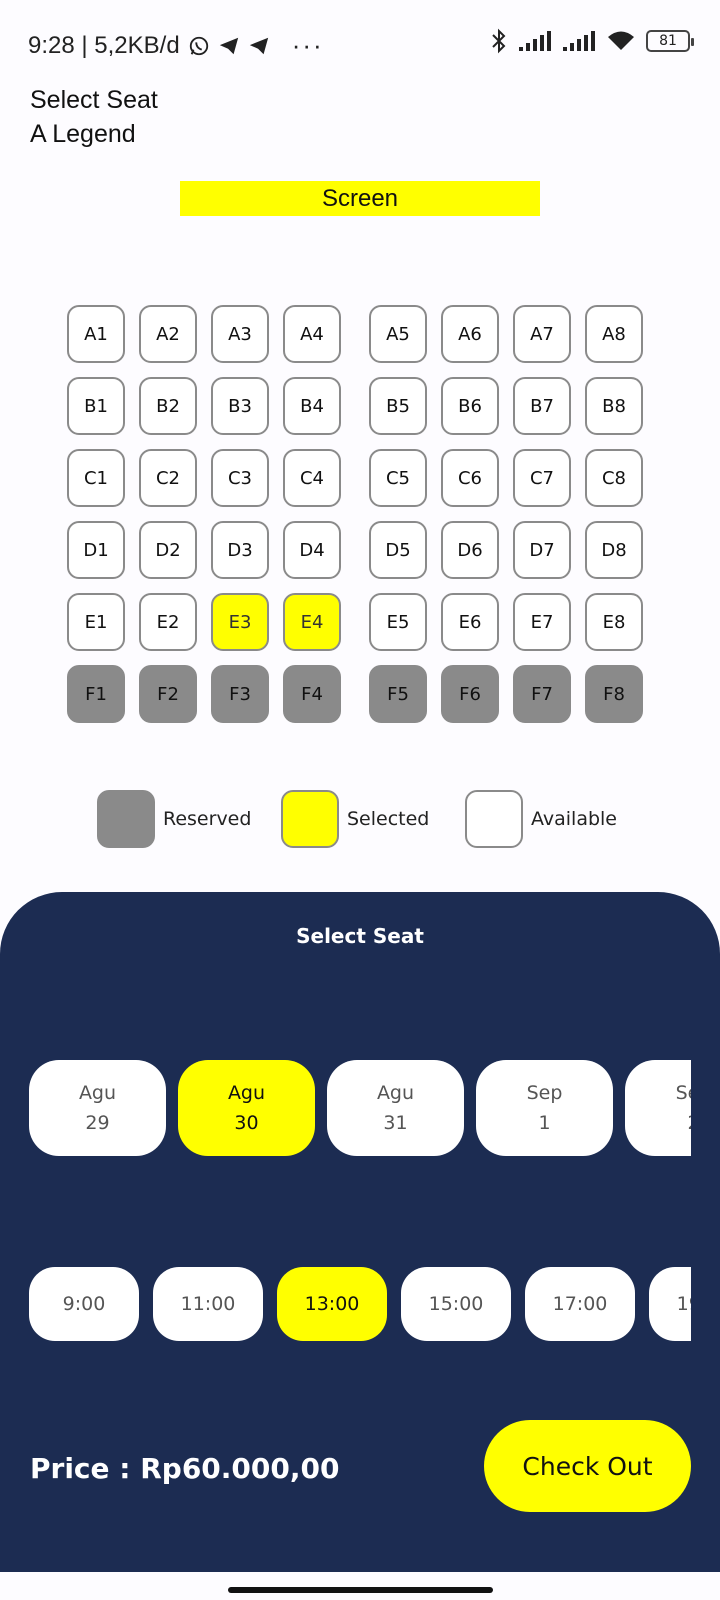 This screenshot has width=720, height=1600. Describe the element at coordinates (168, 334) in the screenshot. I see `seat-a2: A2` at that location.